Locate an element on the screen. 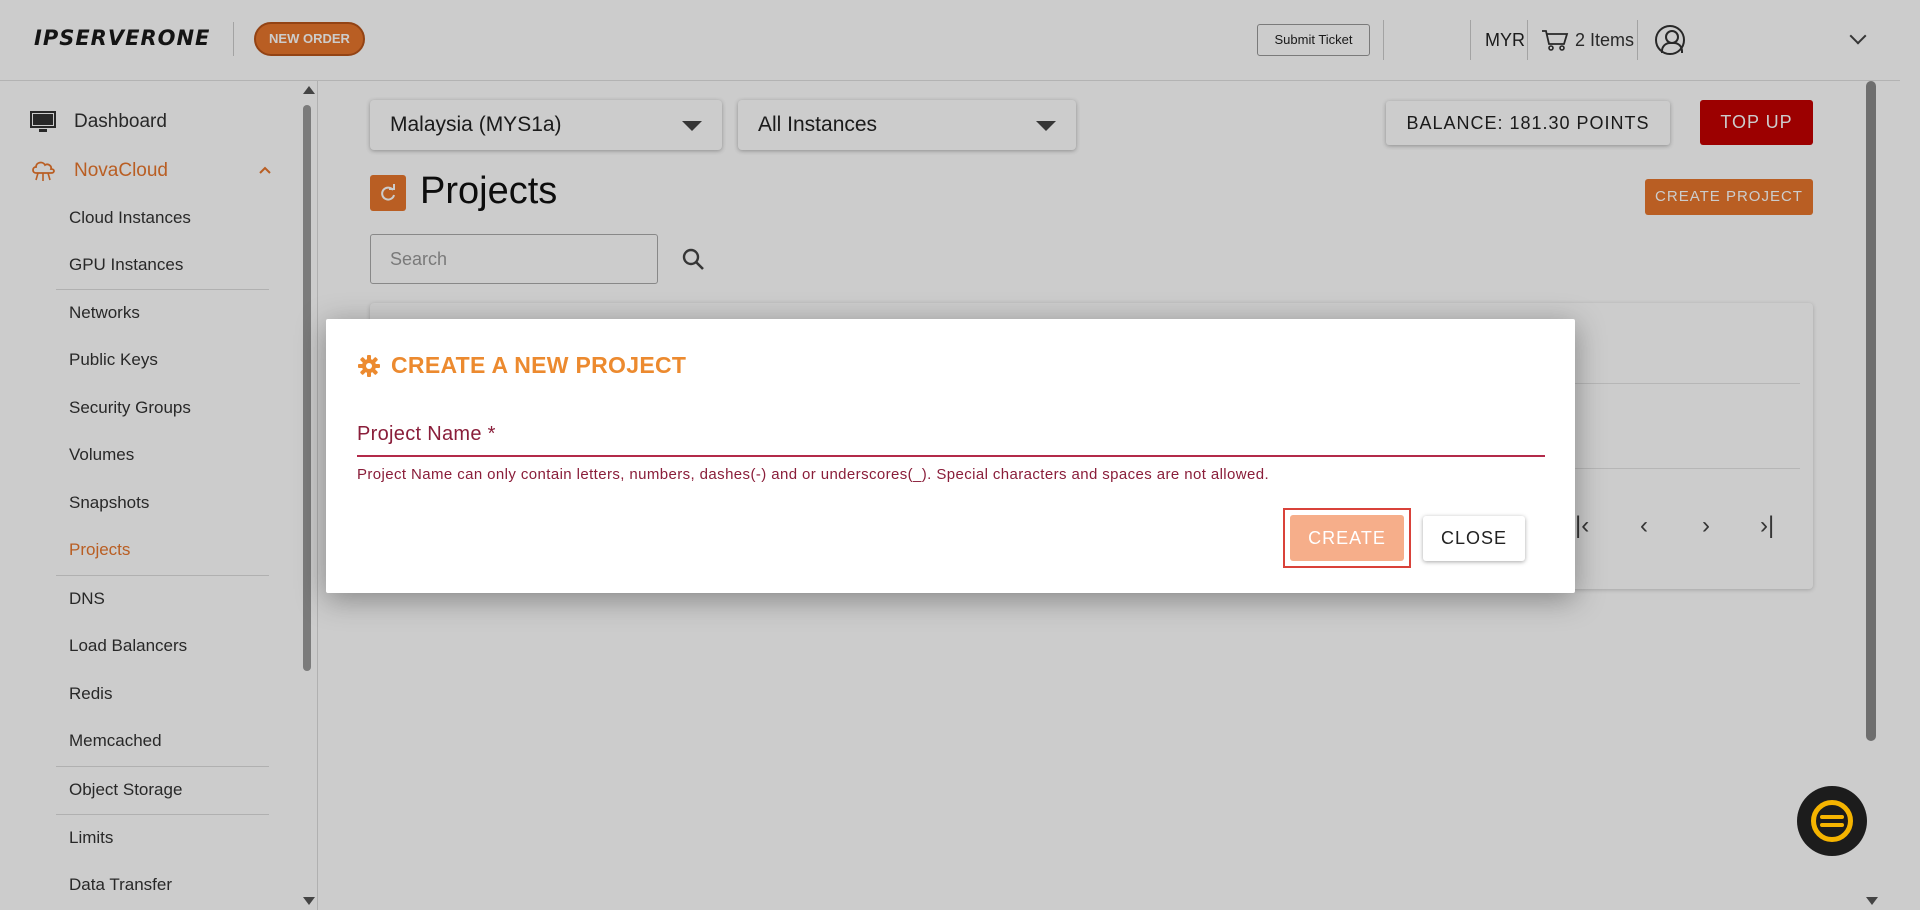  project-name-underline is located at coordinates (951, 456).